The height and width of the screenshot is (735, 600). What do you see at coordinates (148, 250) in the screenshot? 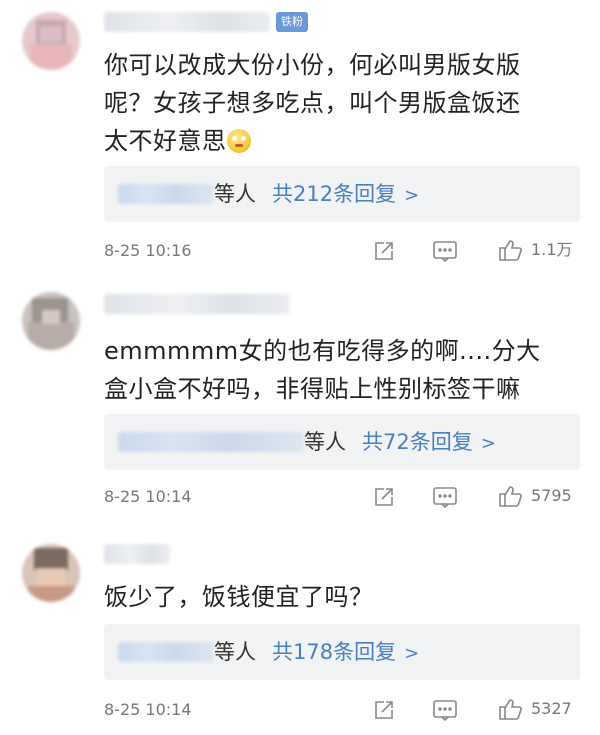
I see `comment-time: 8-25 10:16` at bounding box center [148, 250].